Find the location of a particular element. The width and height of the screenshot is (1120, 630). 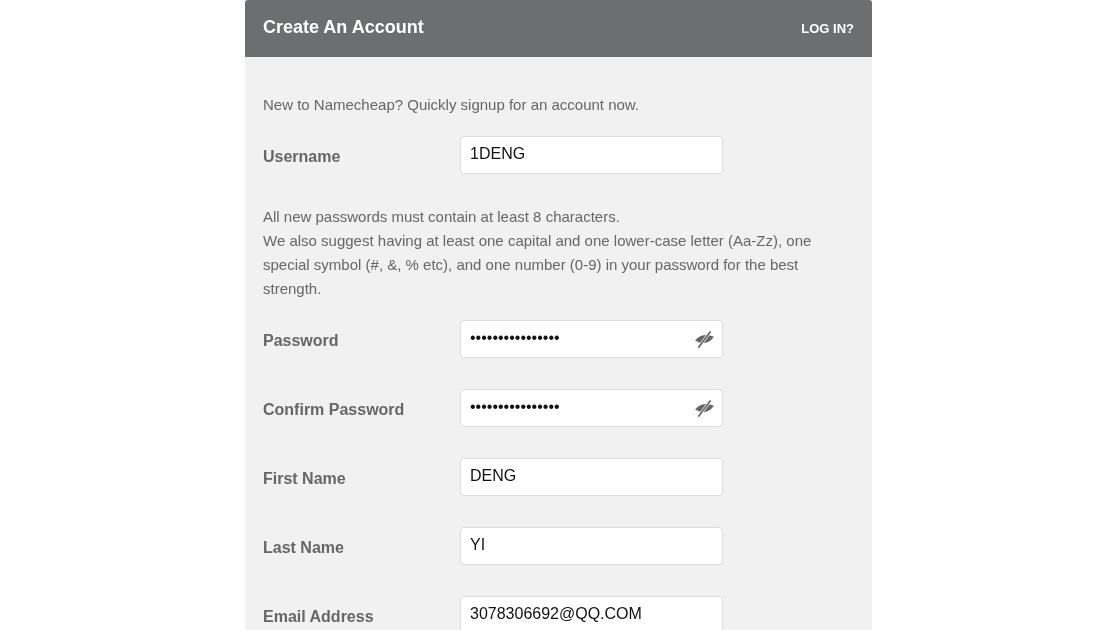

text-field: 1DENG is located at coordinates (591, 155).